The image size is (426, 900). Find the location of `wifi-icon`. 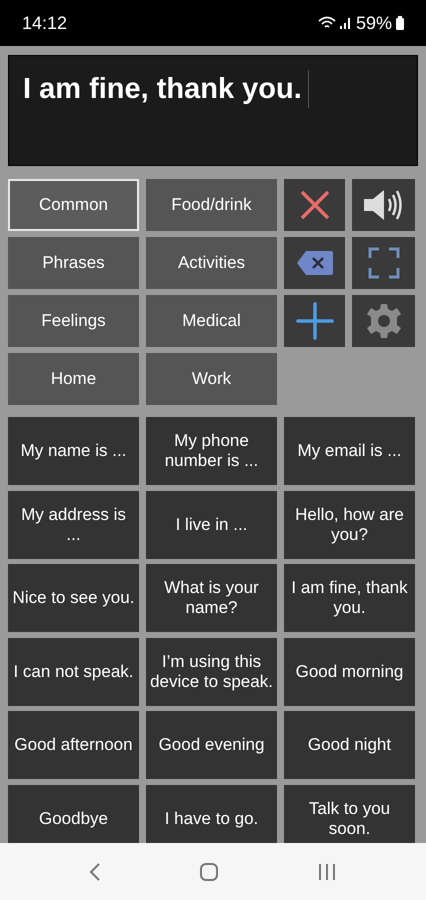

wifi-icon is located at coordinates (327, 23).